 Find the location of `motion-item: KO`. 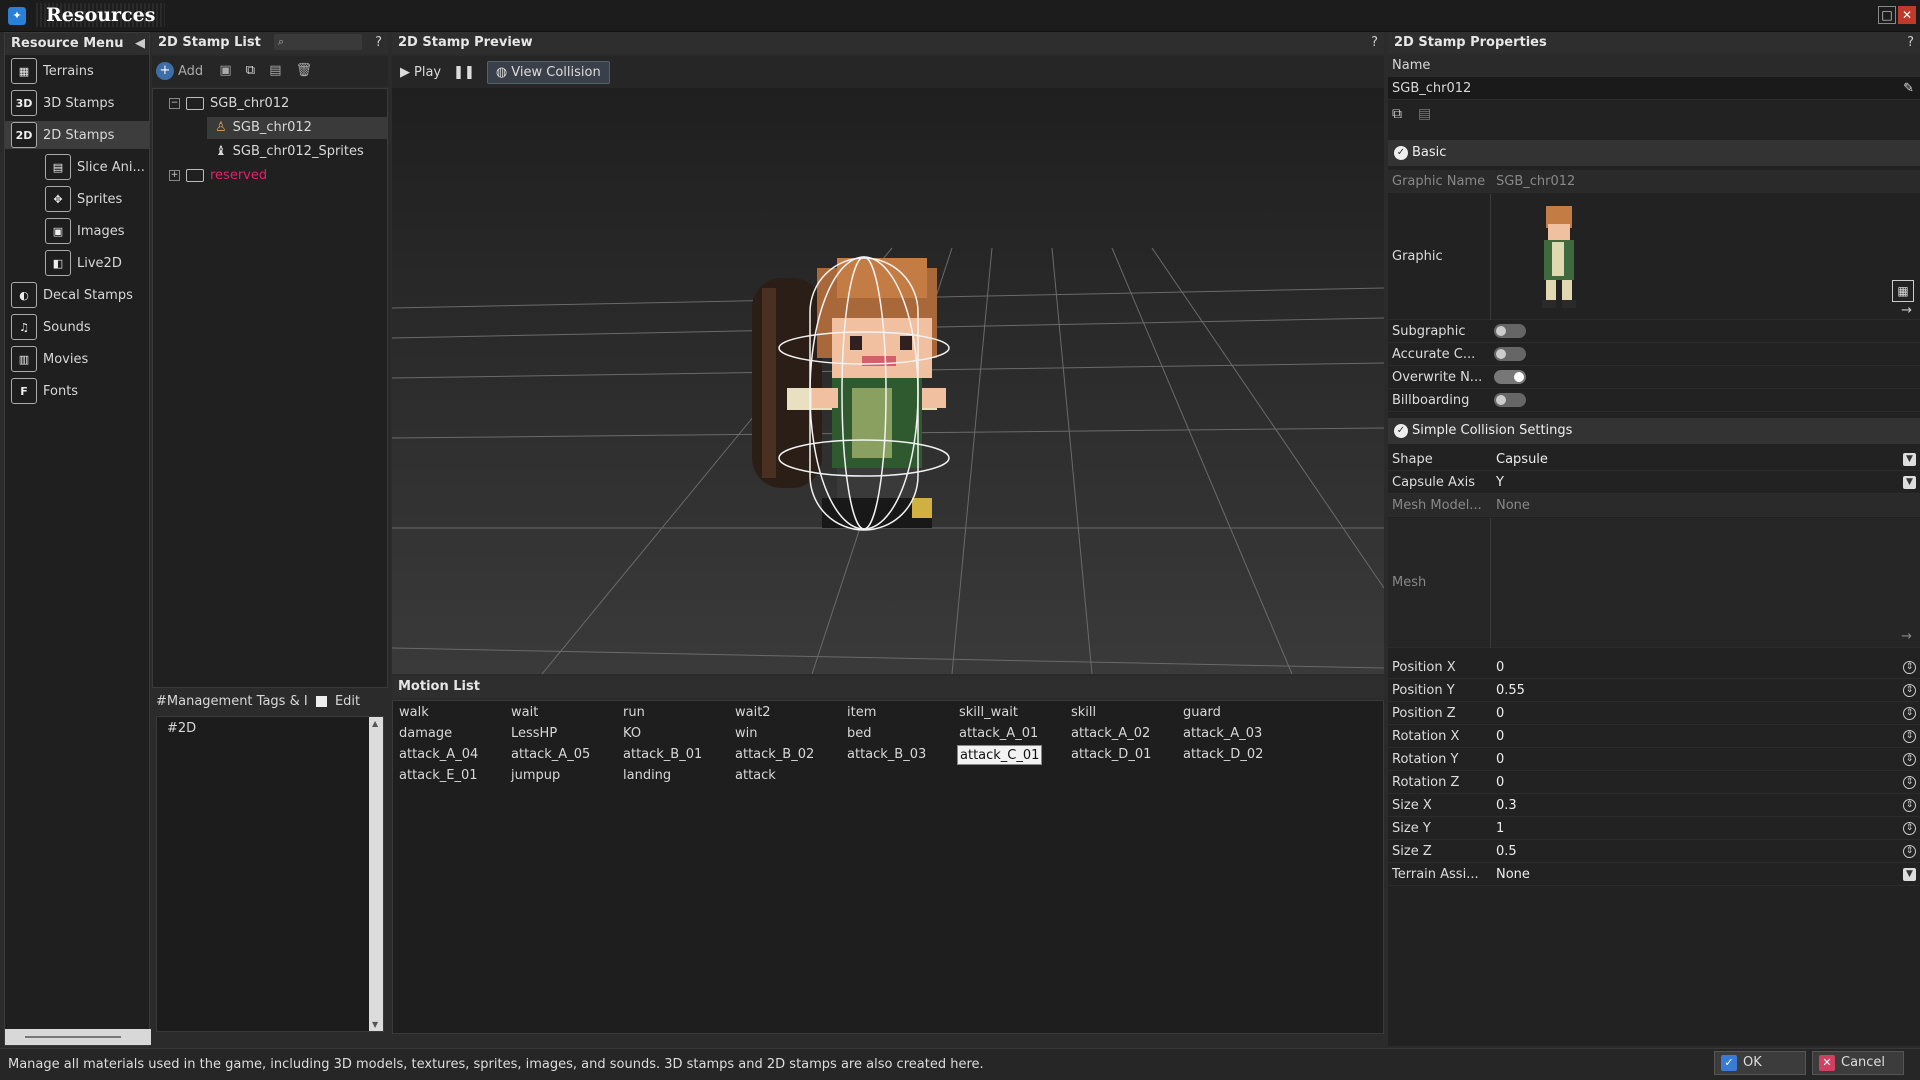

motion-item: KO is located at coordinates (632, 734).